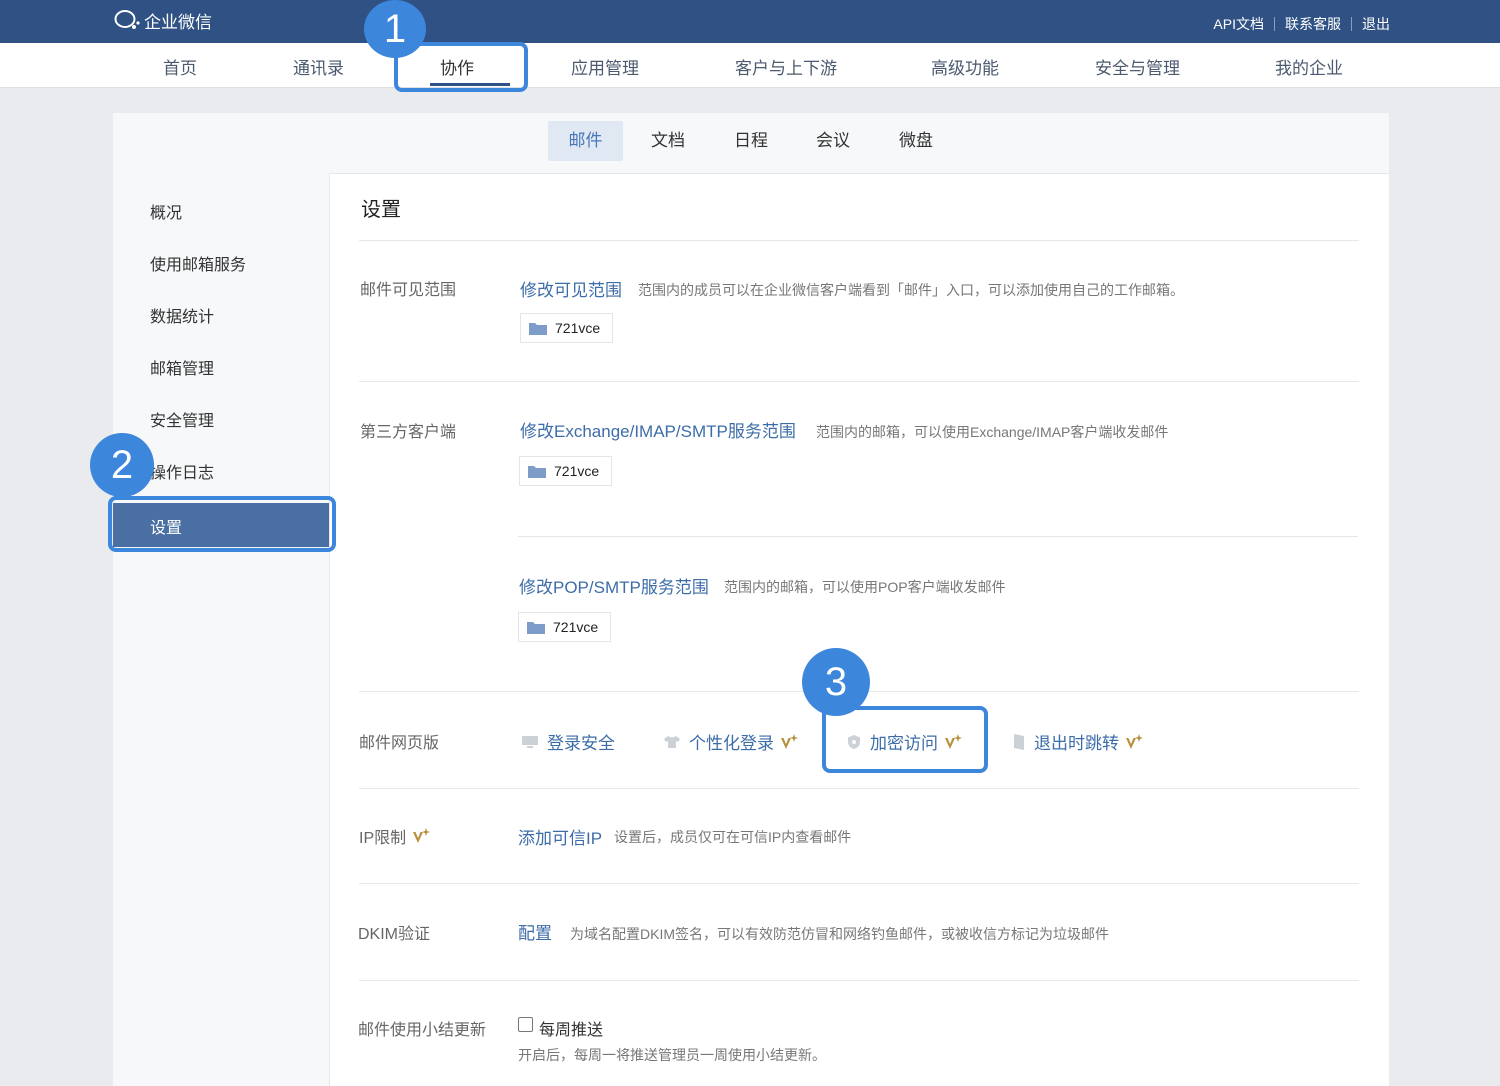  What do you see at coordinates (182, 367) in the screenshot?
I see `sidebar-item-mailbox-management: 邮箱管理` at bounding box center [182, 367].